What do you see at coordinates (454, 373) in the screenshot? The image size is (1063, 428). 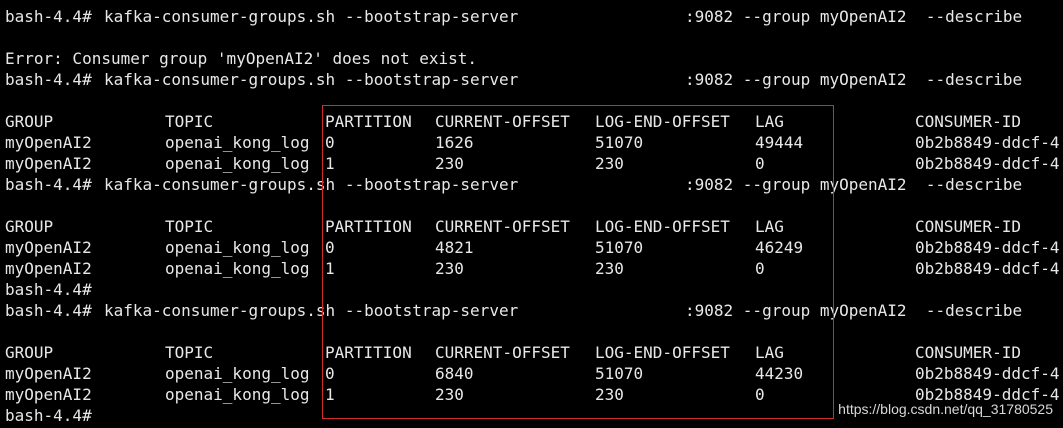 I see `current-offset-cell: 6840` at bounding box center [454, 373].